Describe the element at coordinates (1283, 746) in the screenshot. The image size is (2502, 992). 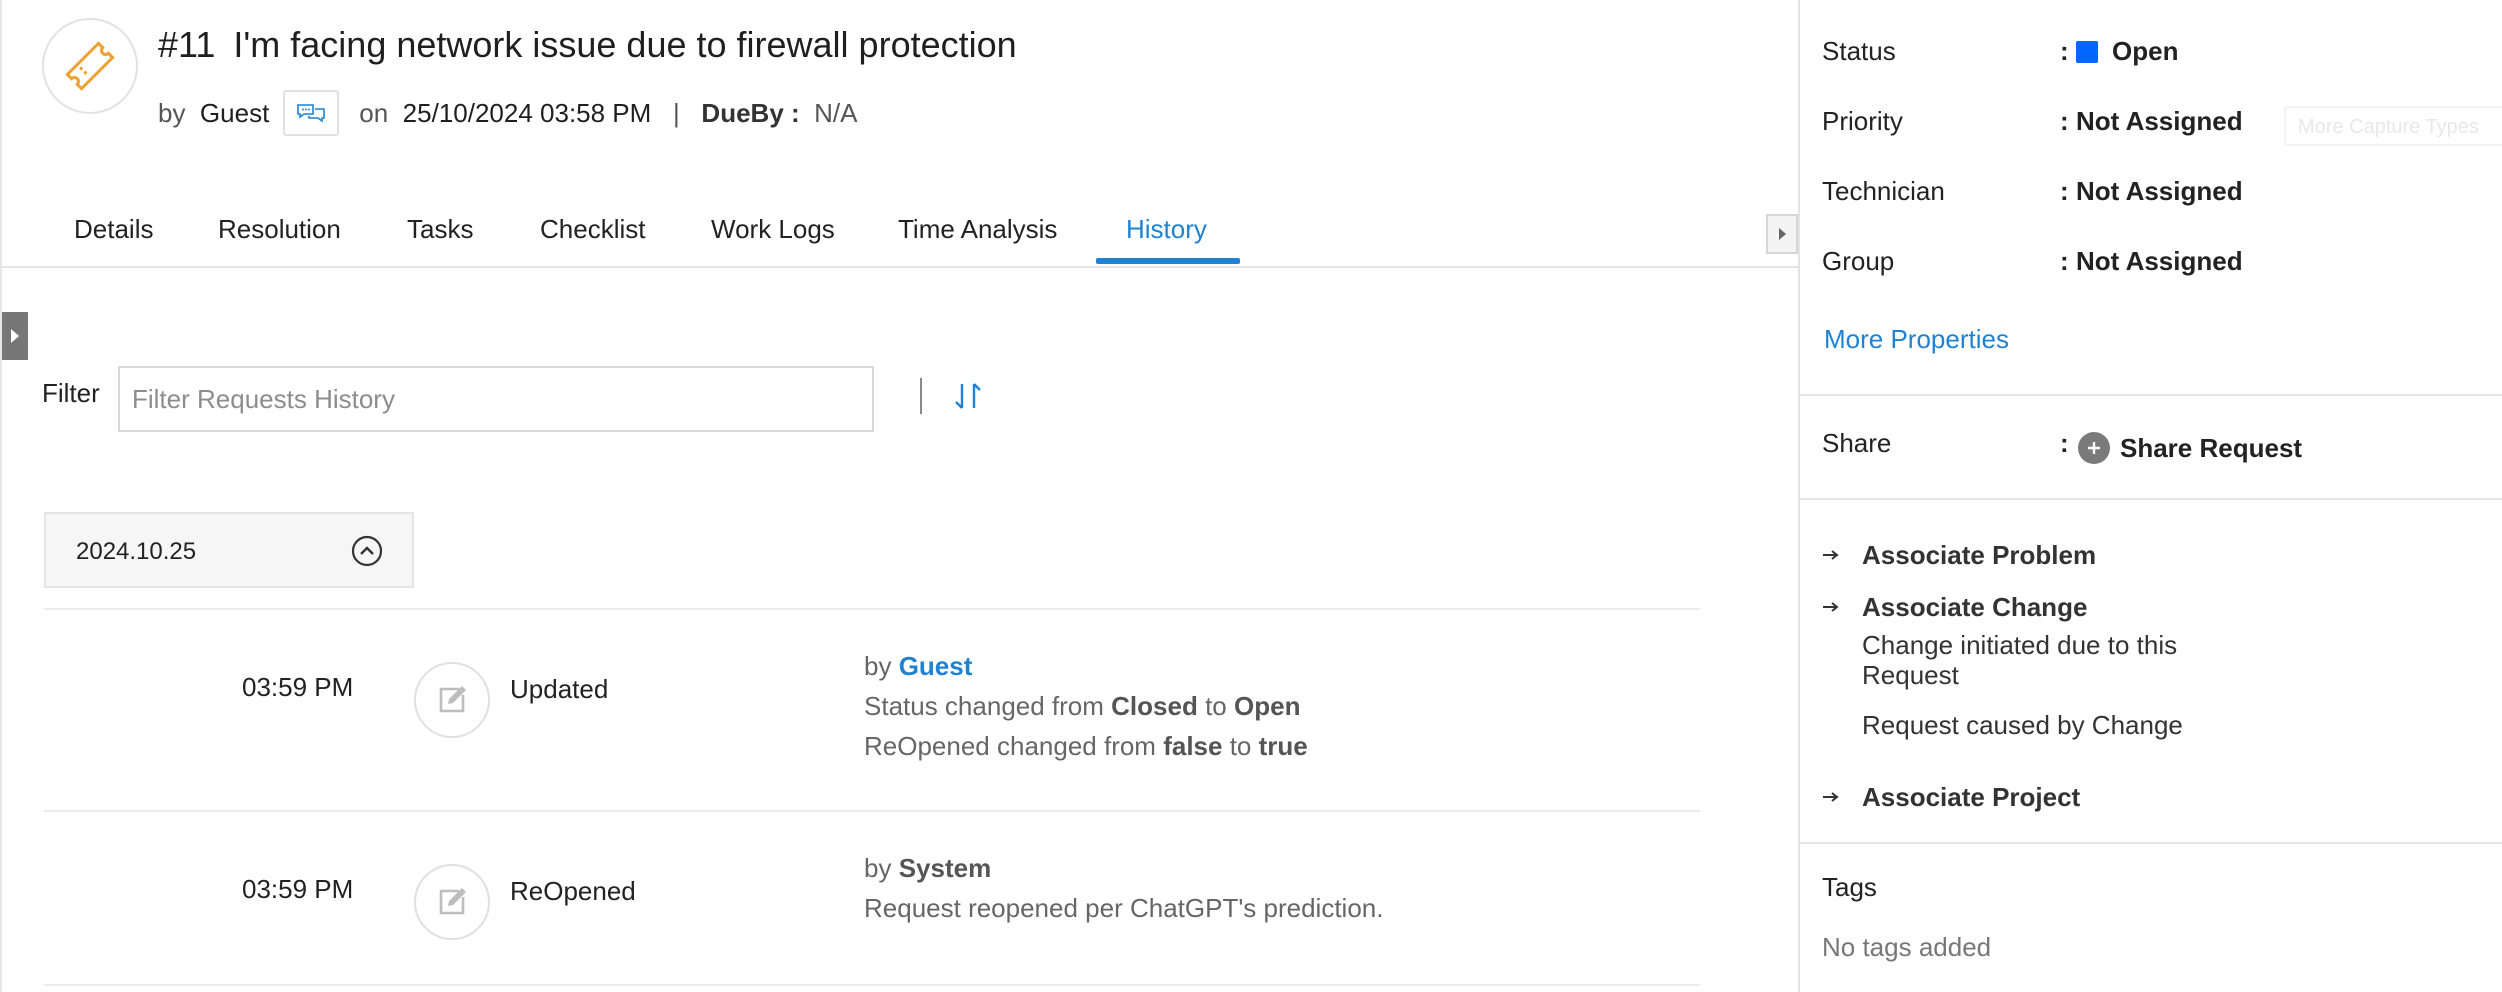
I see `change-to: true` at that location.